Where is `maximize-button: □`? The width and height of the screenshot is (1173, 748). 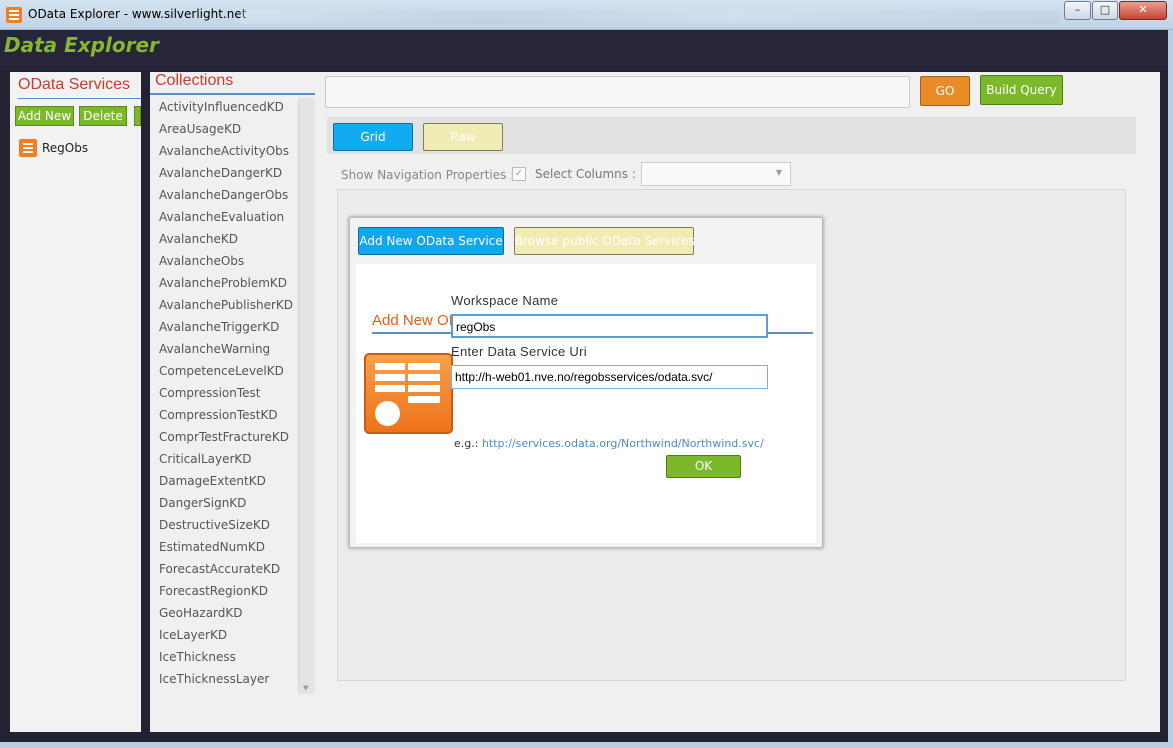
maximize-button: □ is located at coordinates (1105, 10).